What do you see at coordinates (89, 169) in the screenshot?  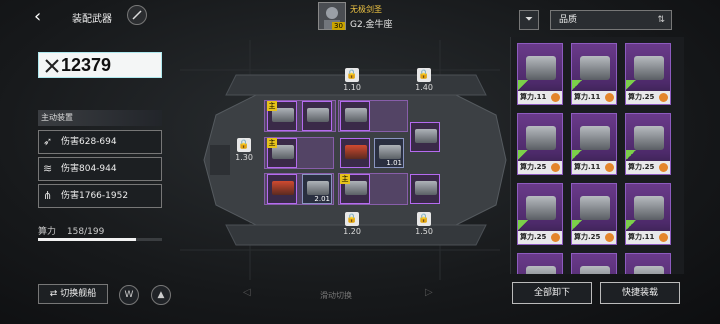 I see `active-equipment-label: 伤害804-944` at bounding box center [89, 169].